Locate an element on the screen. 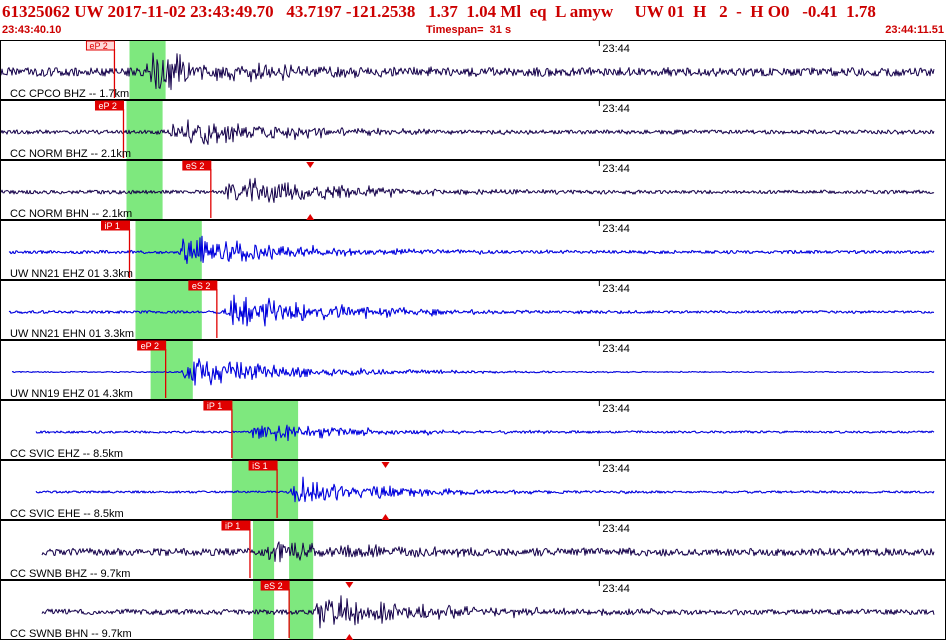 The width and height of the screenshot is (946, 640). trace-panel: iS 1 23:44 CC SVIC EHE -- 8.5km is located at coordinates (473, 490).